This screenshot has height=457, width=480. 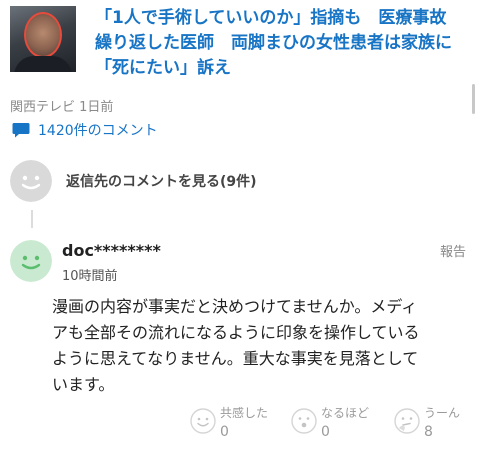 What do you see at coordinates (428, 432) in the screenshot?
I see `reaction-count: 8` at bounding box center [428, 432].